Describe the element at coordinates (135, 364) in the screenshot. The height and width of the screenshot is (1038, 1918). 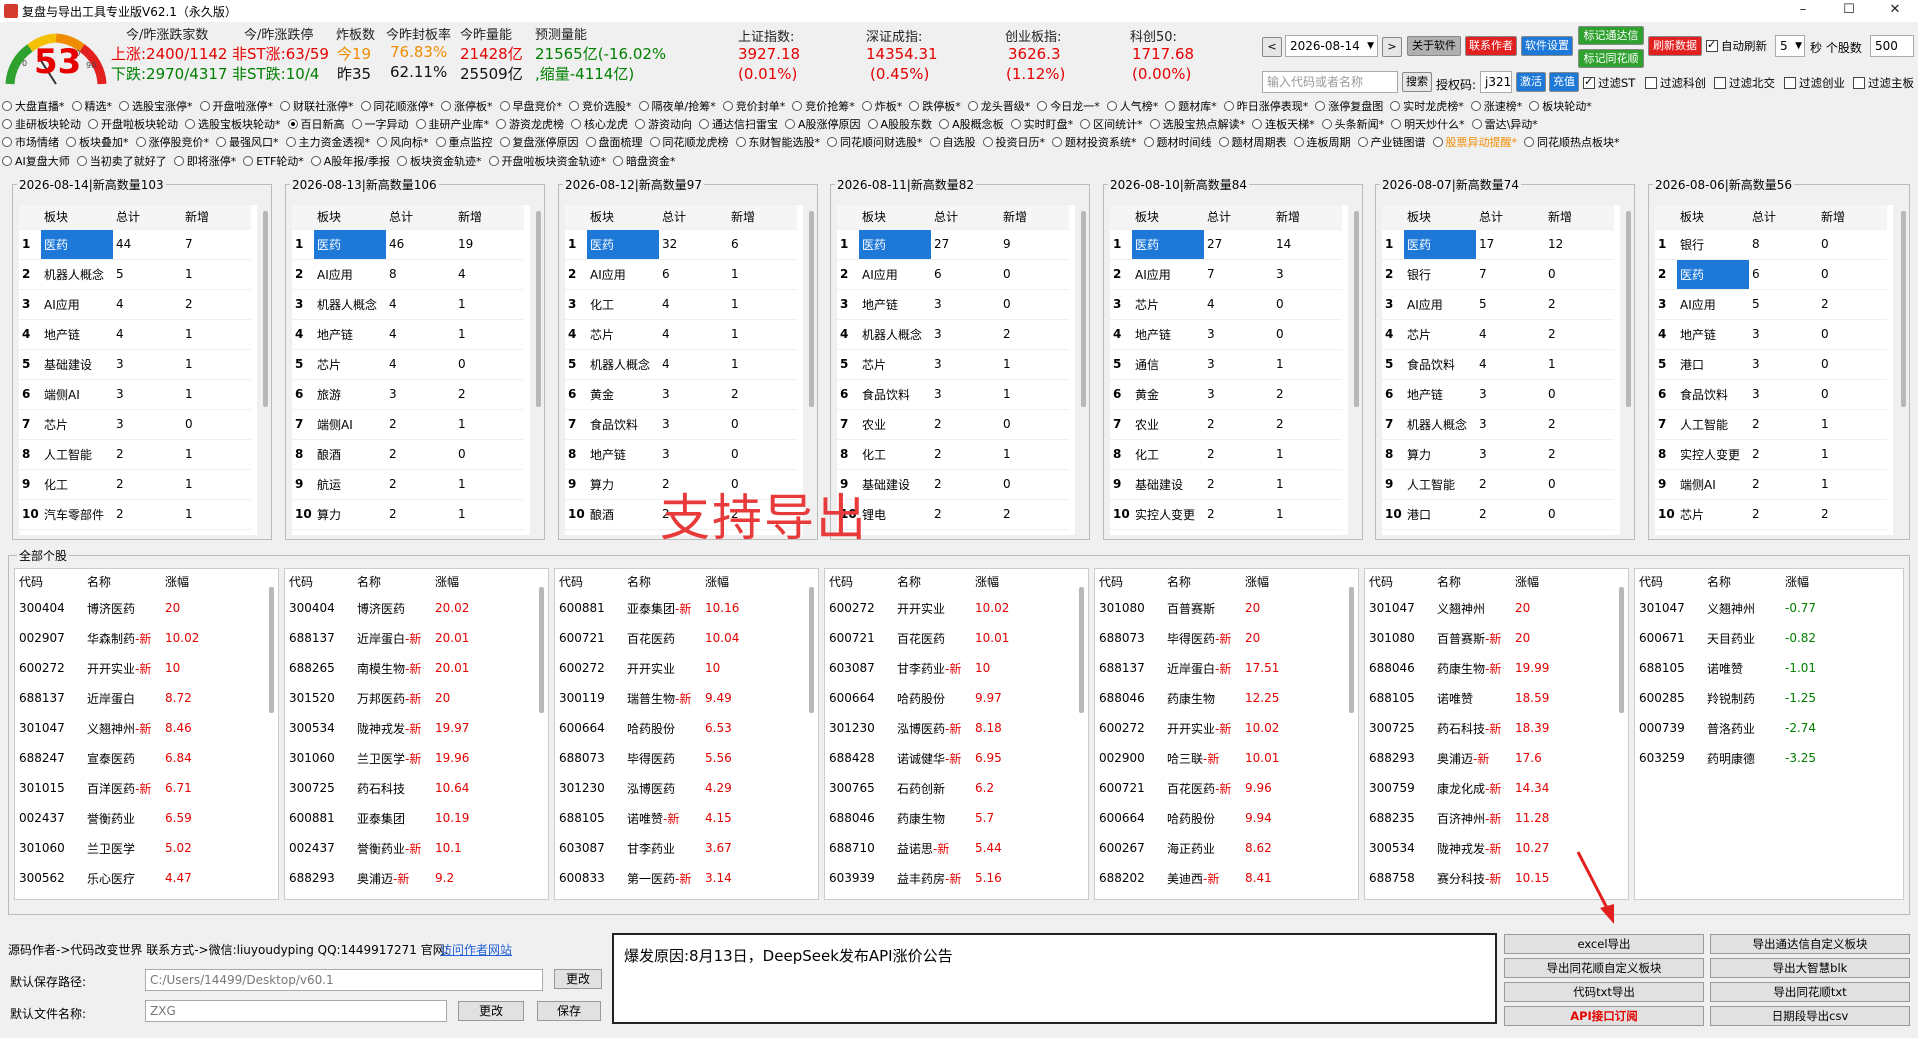
I see `table-row: 5 基础建设 3 1` at that location.